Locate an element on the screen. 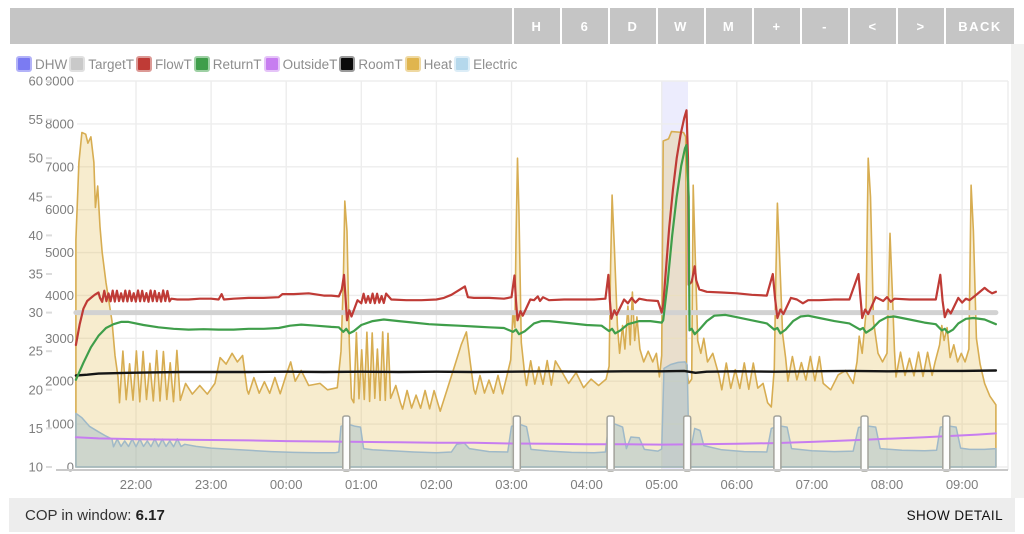 The height and width of the screenshot is (534, 1024). temp-tick-label: 25 is located at coordinates (36, 351).